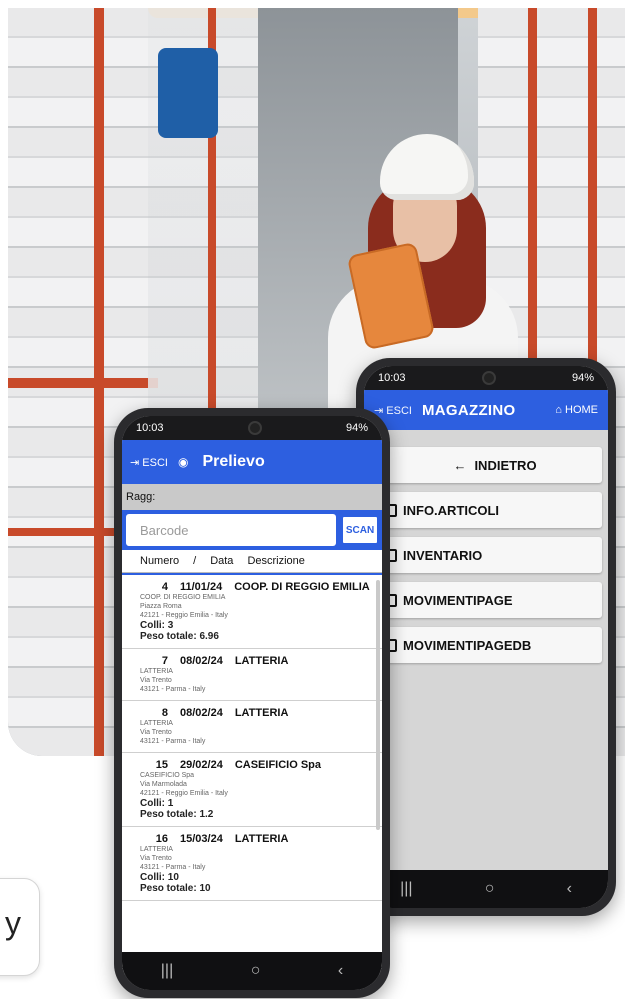  What do you see at coordinates (164, 713) in the screenshot?
I see `item-number: 8` at bounding box center [164, 713].